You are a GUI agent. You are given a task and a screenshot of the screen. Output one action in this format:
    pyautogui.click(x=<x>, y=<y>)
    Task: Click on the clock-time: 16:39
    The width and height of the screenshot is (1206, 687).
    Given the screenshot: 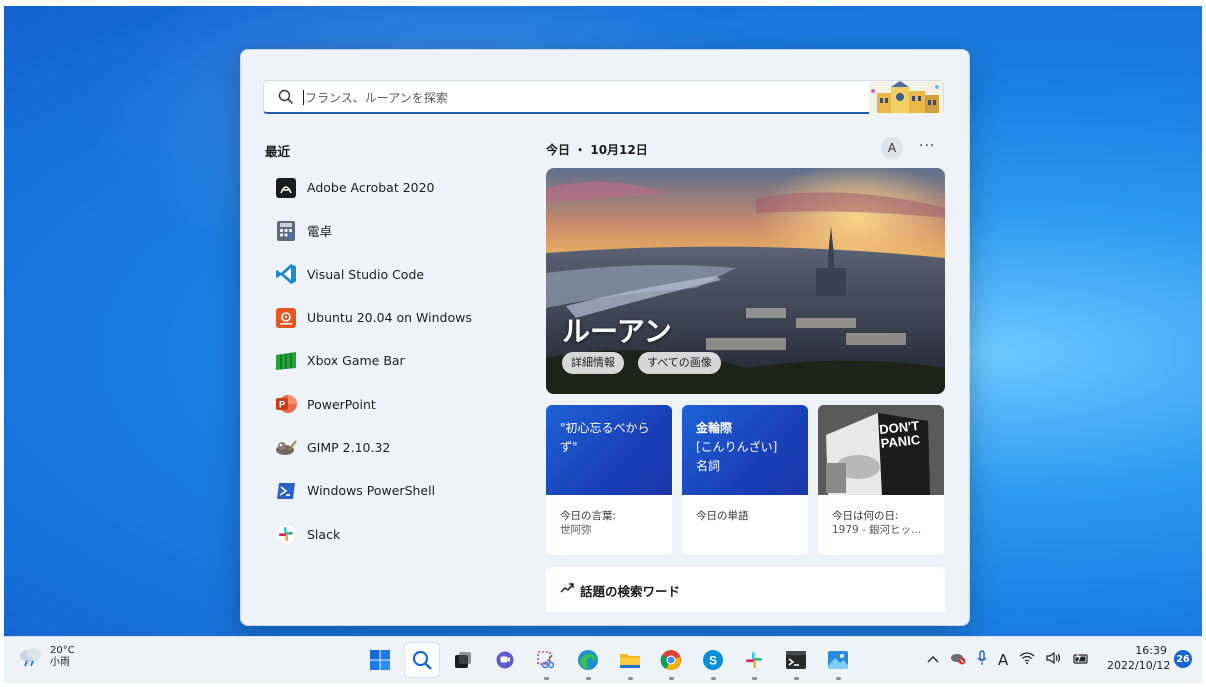 What is the action you would take?
    pyautogui.click(x=1151, y=650)
    